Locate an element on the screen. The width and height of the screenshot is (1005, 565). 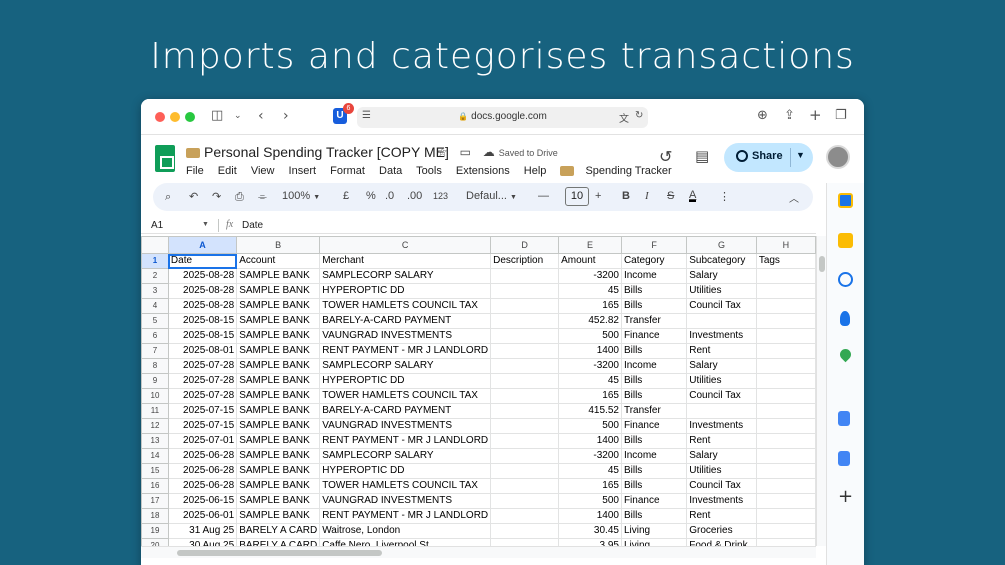
menu-format: Format is located at coordinates (347, 171).